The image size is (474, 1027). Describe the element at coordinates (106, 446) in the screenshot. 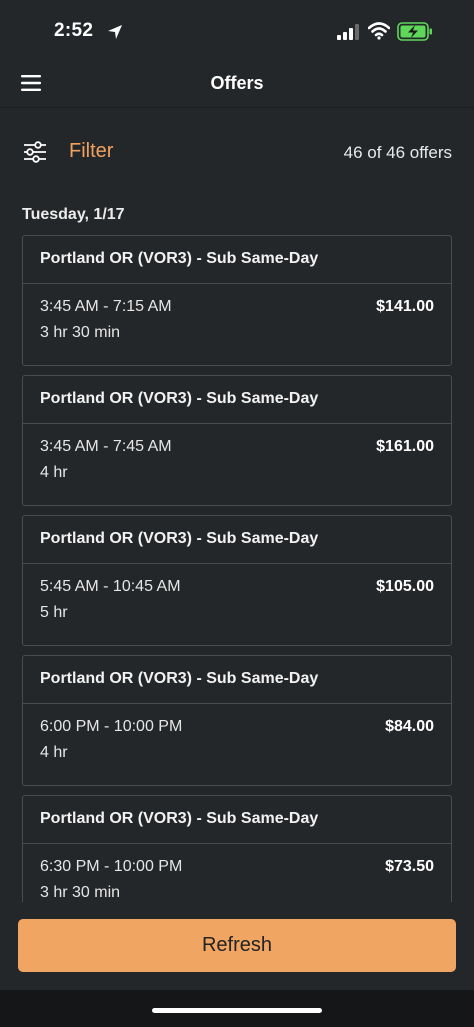

I see `offer-time: 3:45 AM - 7:45 AM` at that location.